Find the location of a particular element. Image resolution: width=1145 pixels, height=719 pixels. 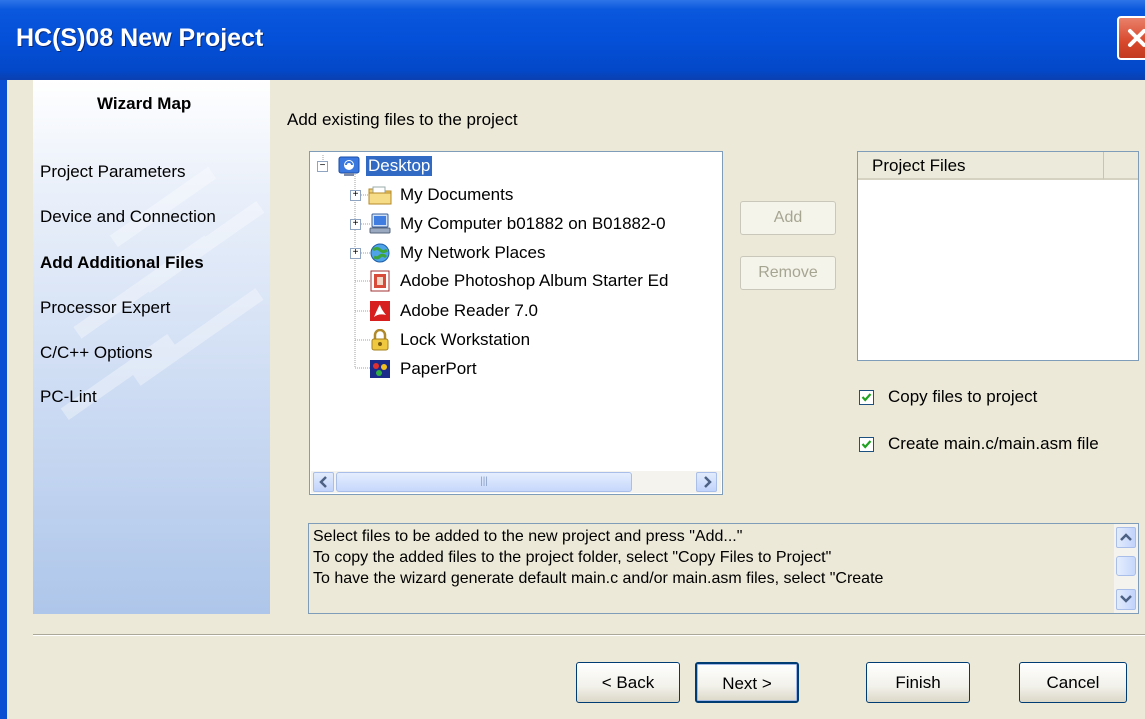

copy-files-checkbox-row: Copy files to project is located at coordinates (948, 397).